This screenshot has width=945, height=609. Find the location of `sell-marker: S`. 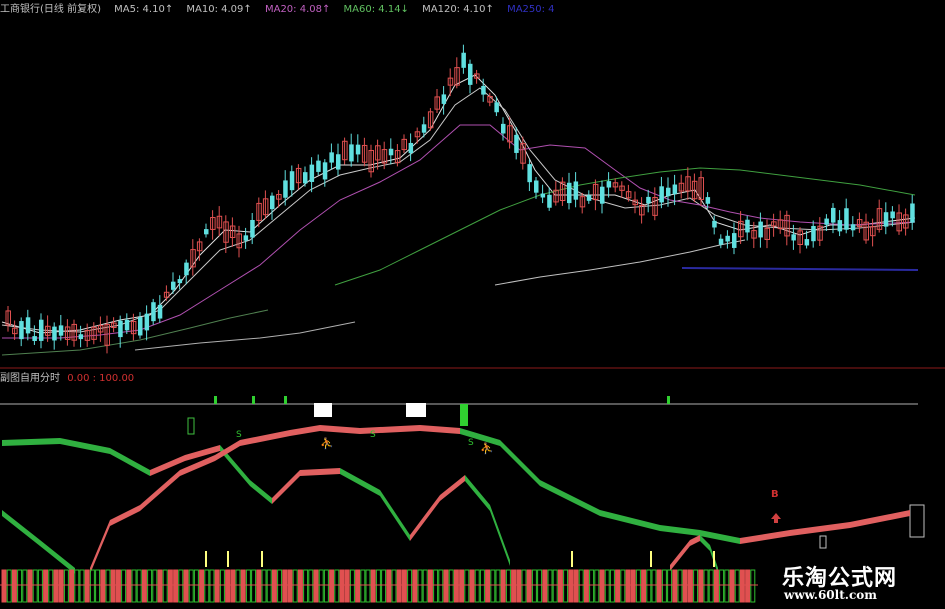

sell-marker: S is located at coordinates (239, 435).